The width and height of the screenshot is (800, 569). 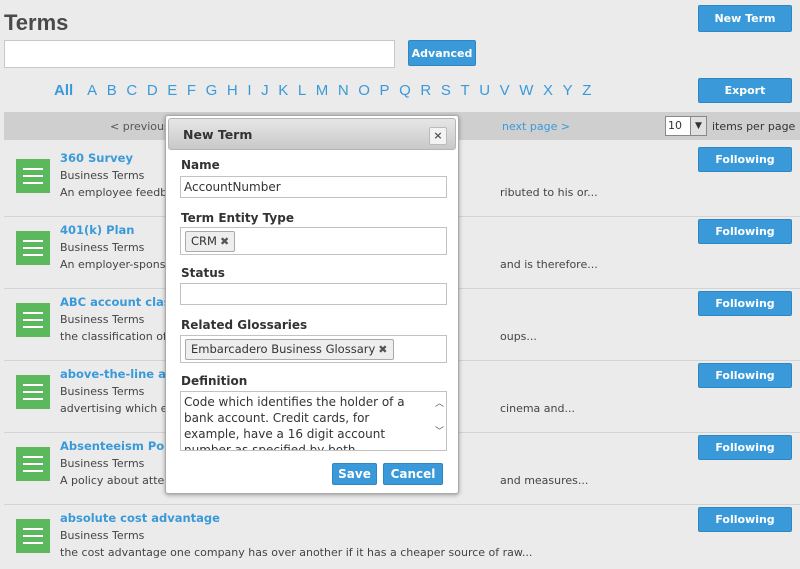 I want to click on alphabet-letter-link: T, so click(x=464, y=90).